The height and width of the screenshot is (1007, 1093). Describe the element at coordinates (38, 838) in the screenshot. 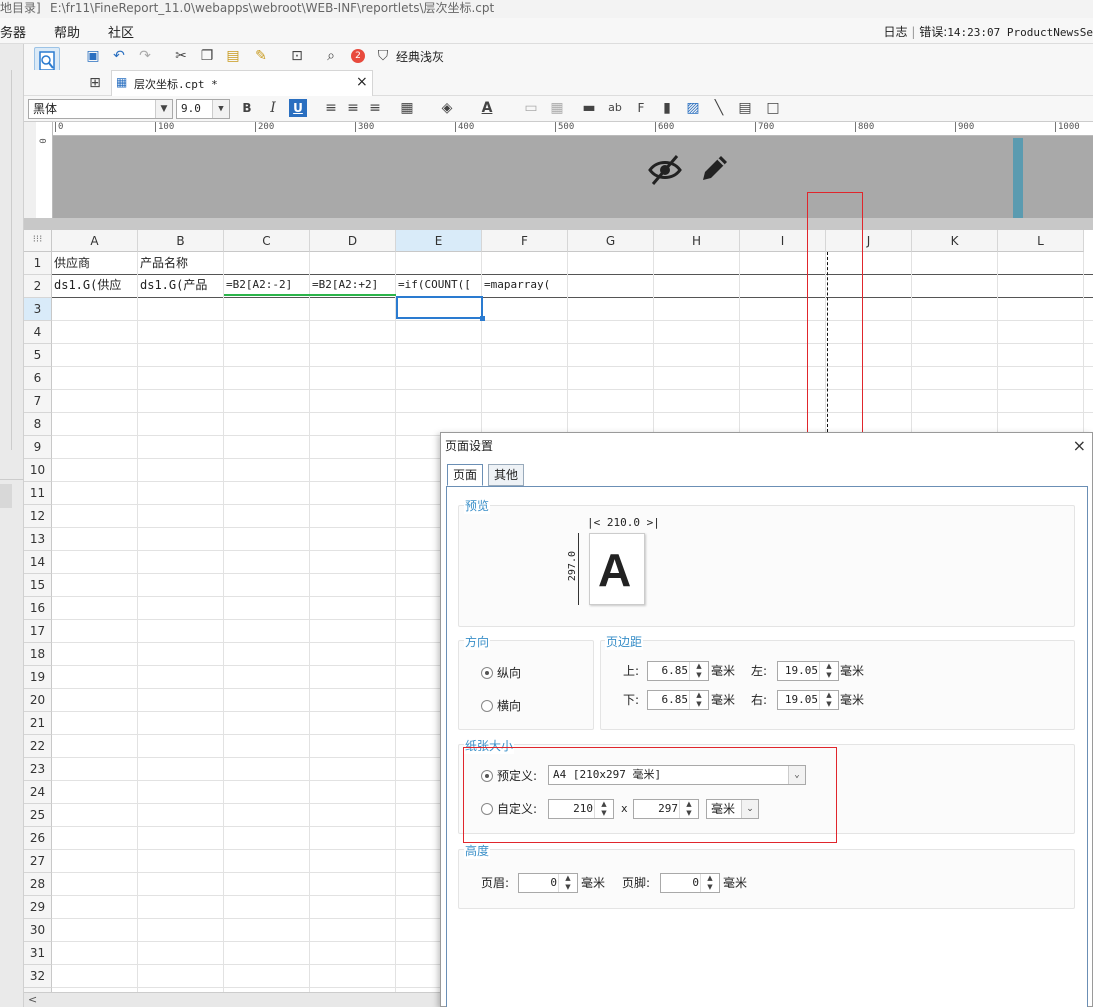

I see `row-header-26: 26` at that location.